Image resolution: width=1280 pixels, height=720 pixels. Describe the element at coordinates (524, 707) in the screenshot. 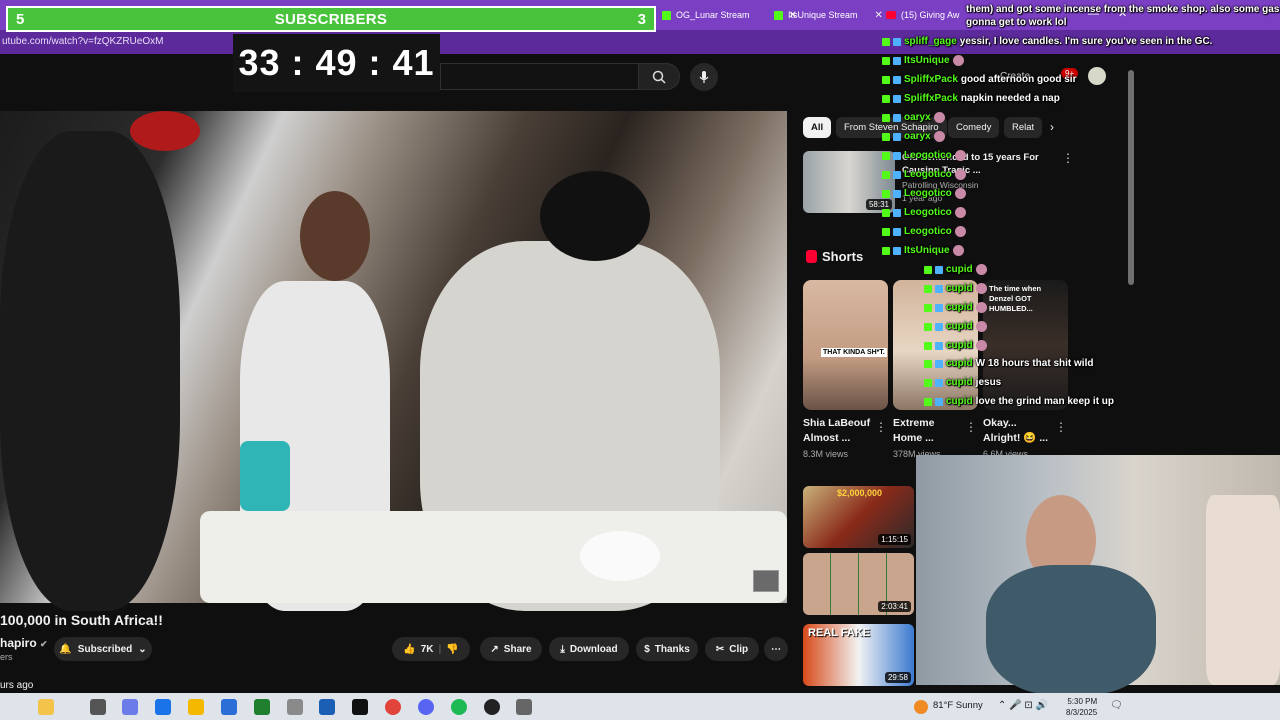

I see `settings-icon` at that location.